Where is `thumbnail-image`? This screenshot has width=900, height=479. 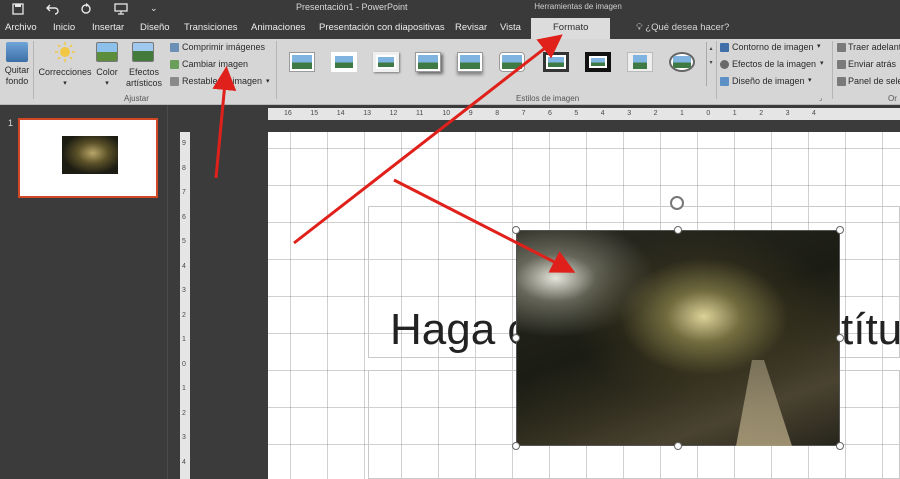
thumbnail-image is located at coordinates (90, 155).